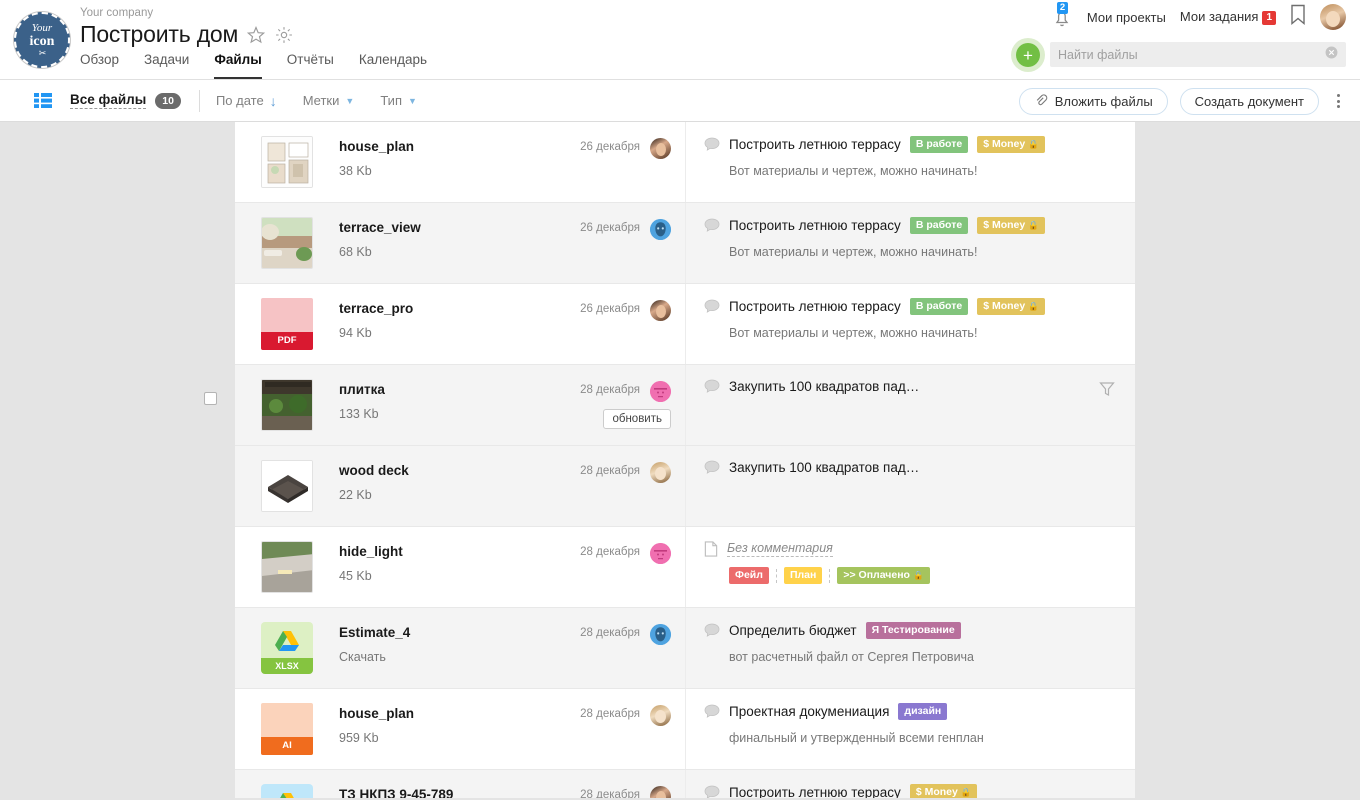  Describe the element at coordinates (637, 419) in the screenshot. I see `update-file-button: обновить` at that location.